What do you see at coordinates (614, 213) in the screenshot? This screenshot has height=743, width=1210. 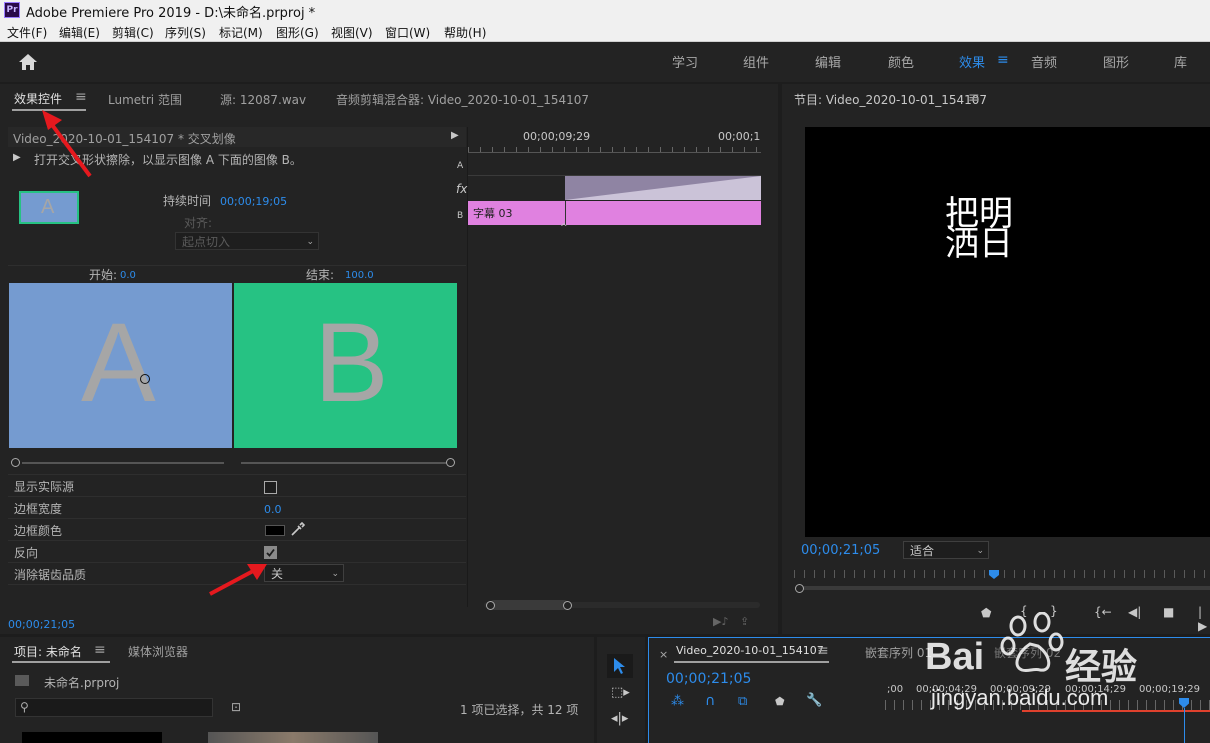 I see `title-clip-bar: 字幕 03` at bounding box center [614, 213].